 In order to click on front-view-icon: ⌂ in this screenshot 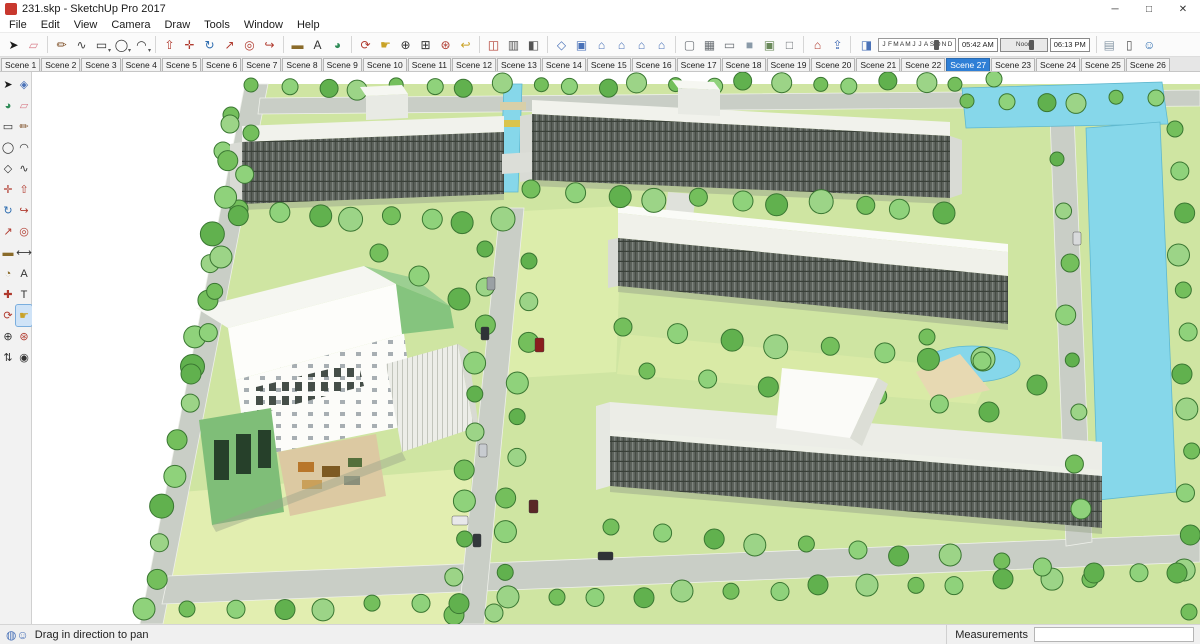, I will do `click(601, 45)`.